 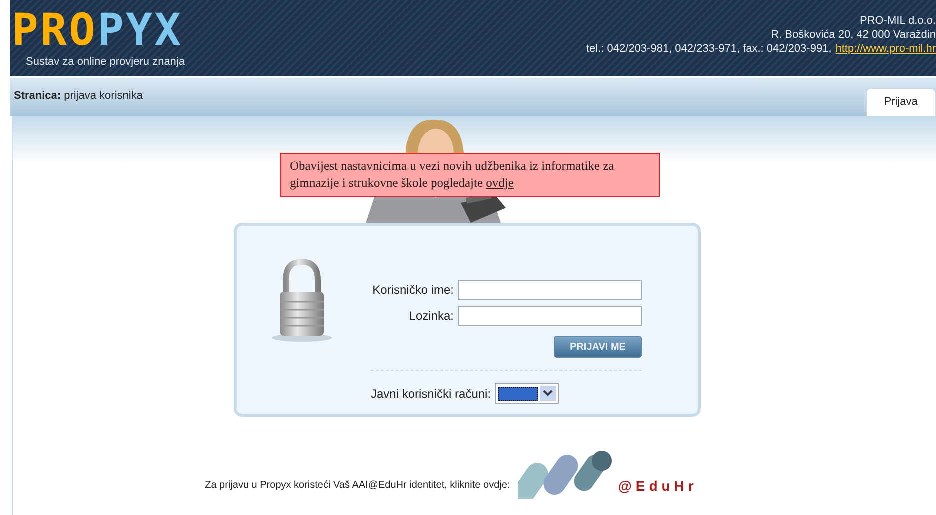 What do you see at coordinates (853, 35) in the screenshot?
I see `company-address: R. Boškovića 20, 42 000 Varaždin` at bounding box center [853, 35].